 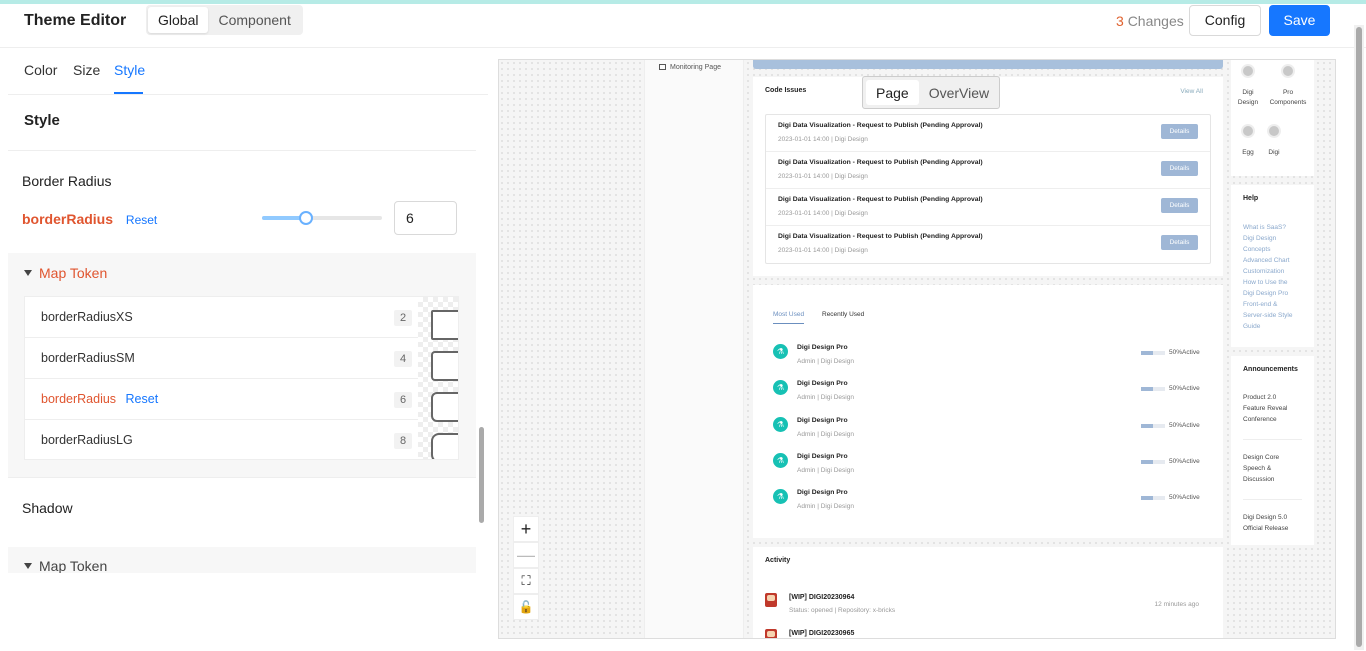 What do you see at coordinates (526, 581) in the screenshot?
I see `fit-view-button: ⛶` at bounding box center [526, 581].